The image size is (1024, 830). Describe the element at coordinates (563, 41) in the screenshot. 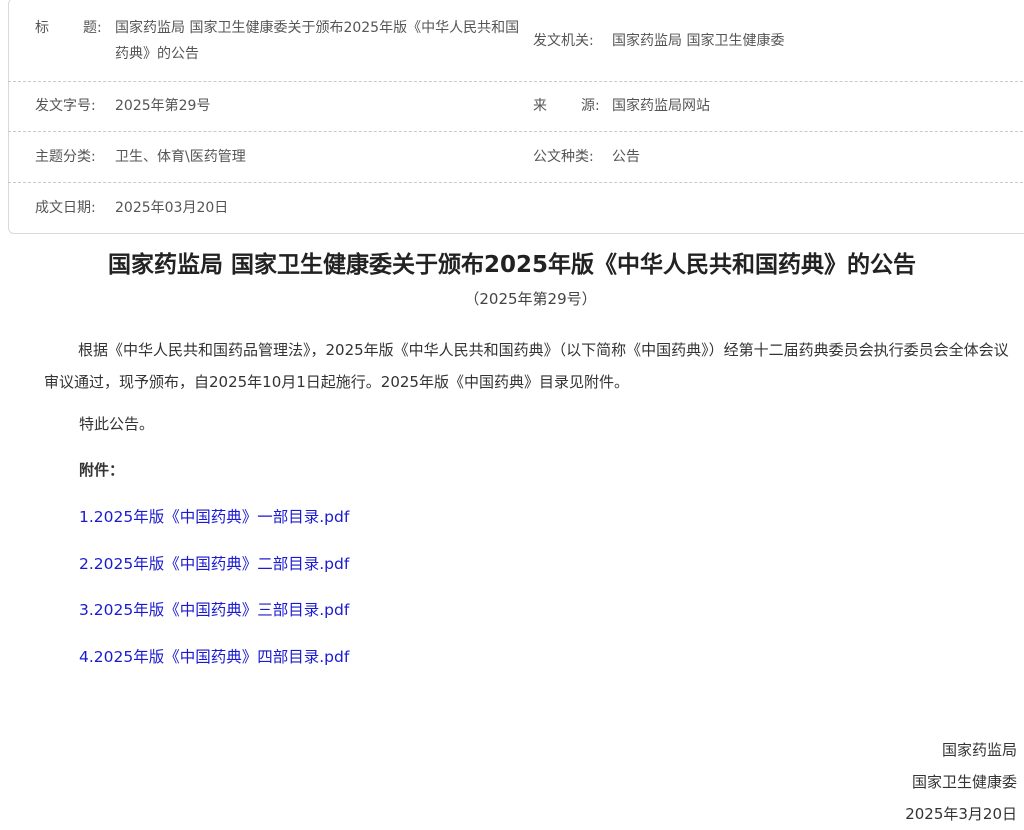

I see `issuer-label: 发文机关:` at that location.